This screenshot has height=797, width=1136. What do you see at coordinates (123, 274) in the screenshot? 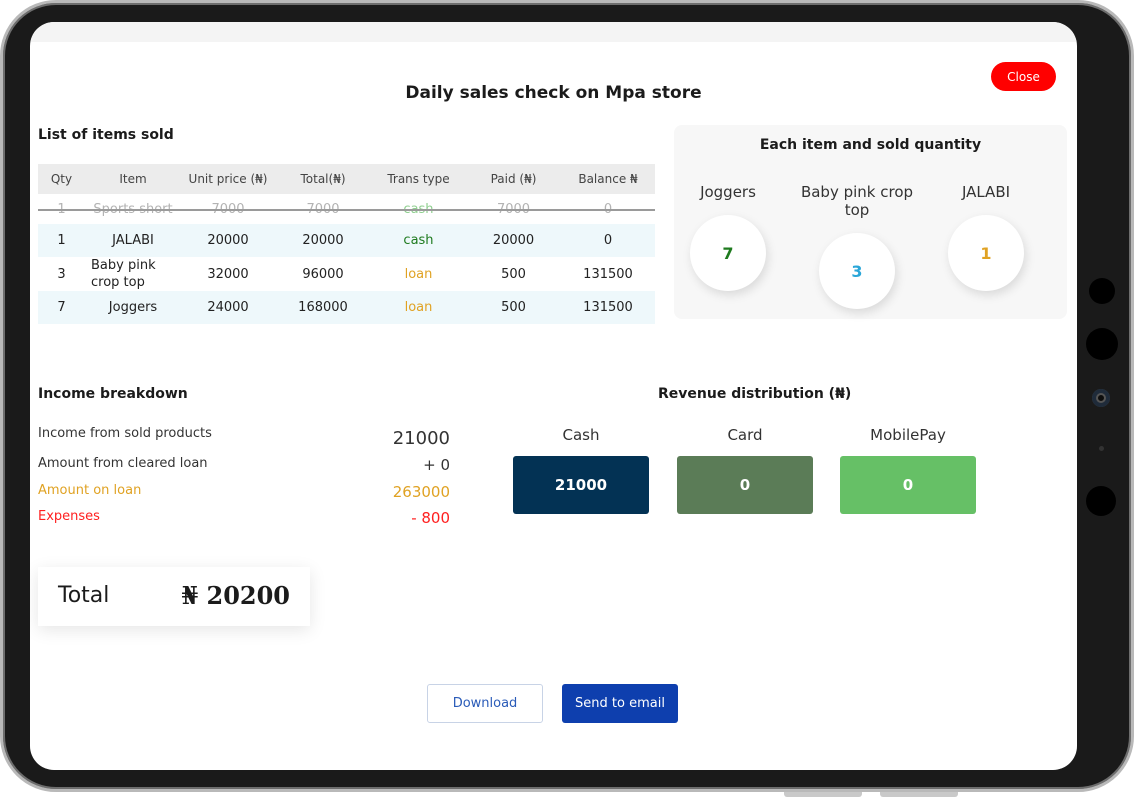
I see `table-cell: Baby pink crop top` at bounding box center [123, 274].